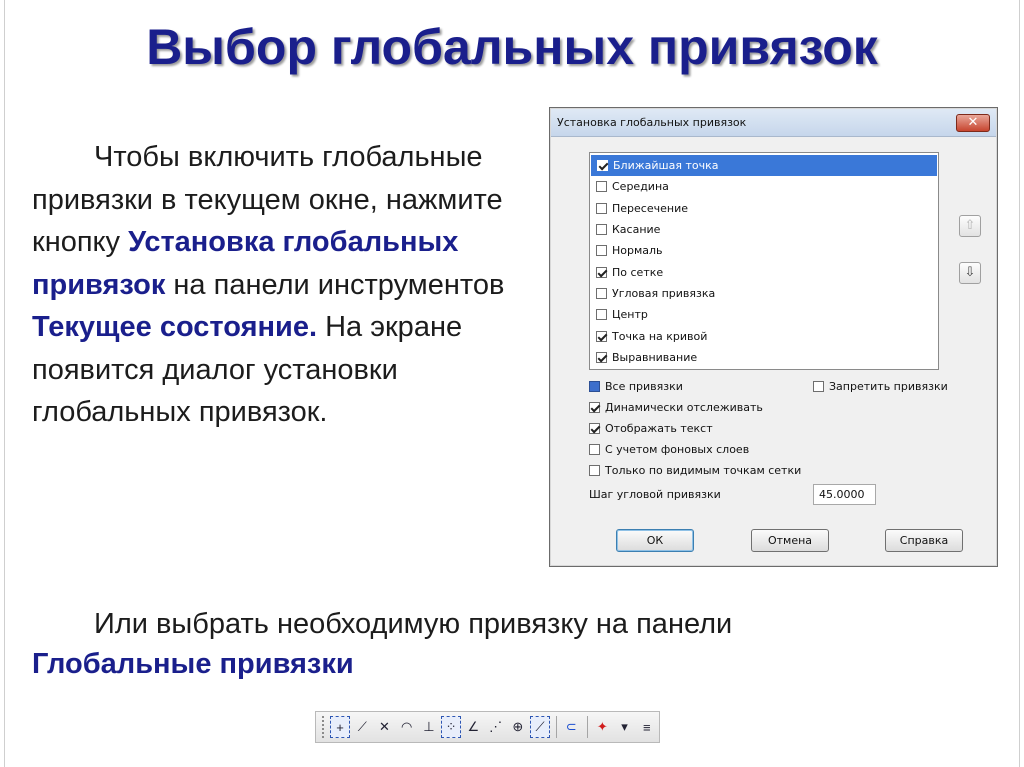 The height and width of the screenshot is (767, 1024). I want to click on arrow-up-icon: ⇧, so click(970, 225).